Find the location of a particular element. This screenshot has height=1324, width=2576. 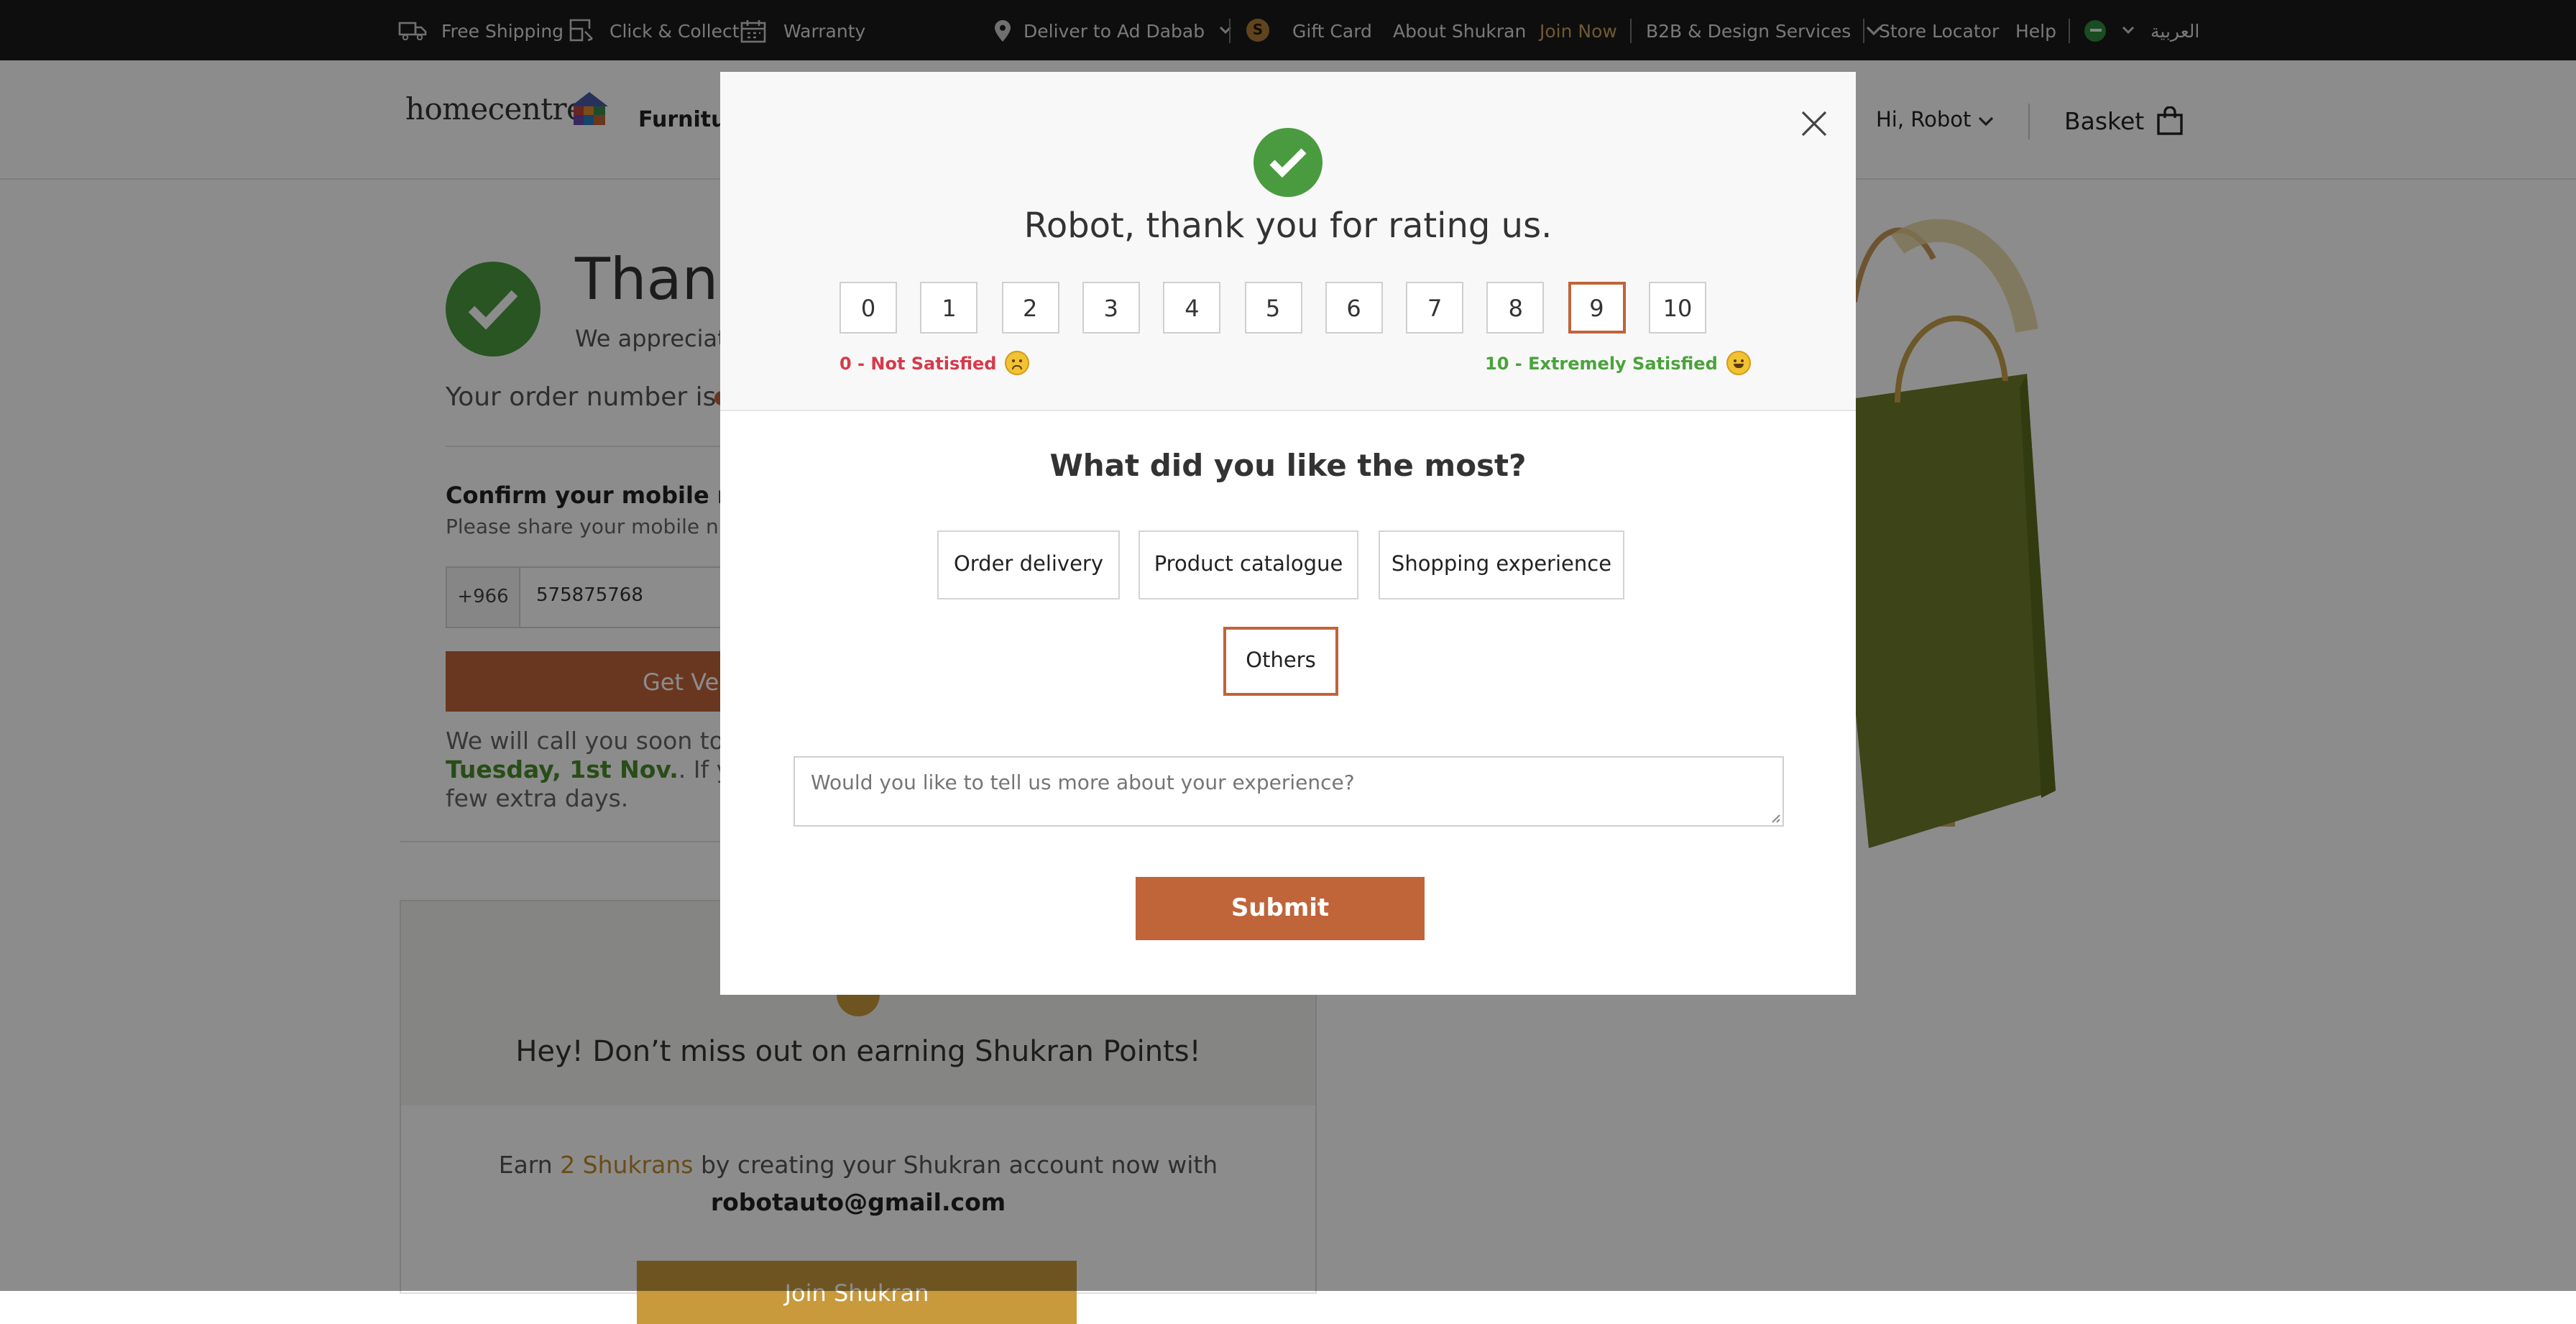

rating-option-6: 6 is located at coordinates (1354, 308).